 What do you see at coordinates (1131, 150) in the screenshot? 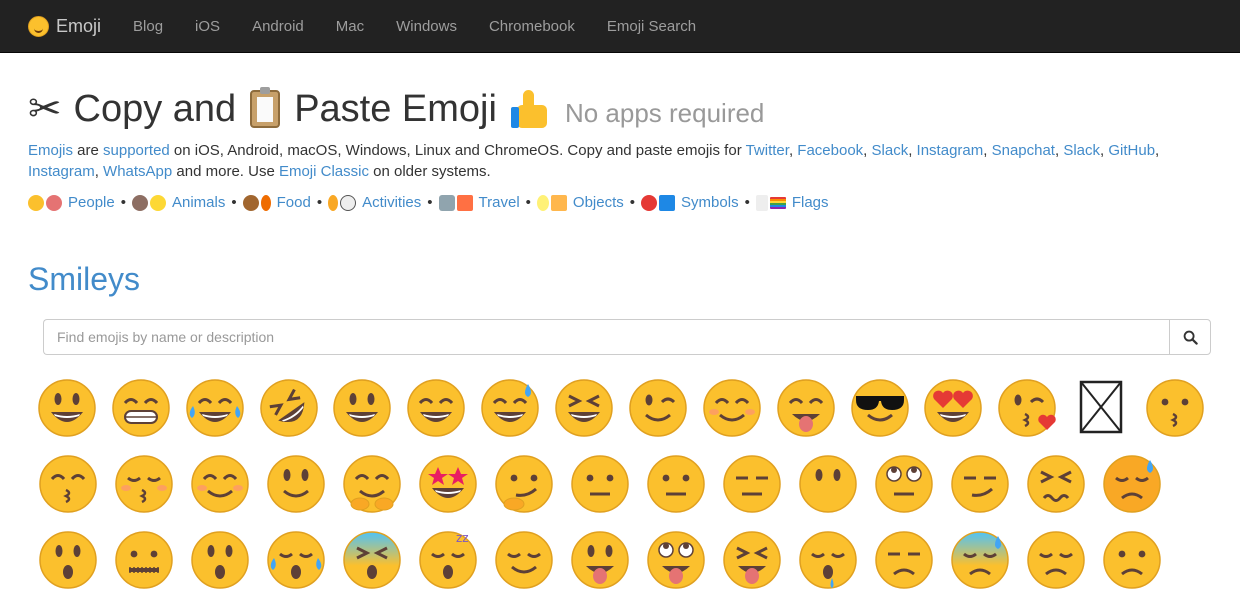
I see `link-github: GitHub` at bounding box center [1131, 150].